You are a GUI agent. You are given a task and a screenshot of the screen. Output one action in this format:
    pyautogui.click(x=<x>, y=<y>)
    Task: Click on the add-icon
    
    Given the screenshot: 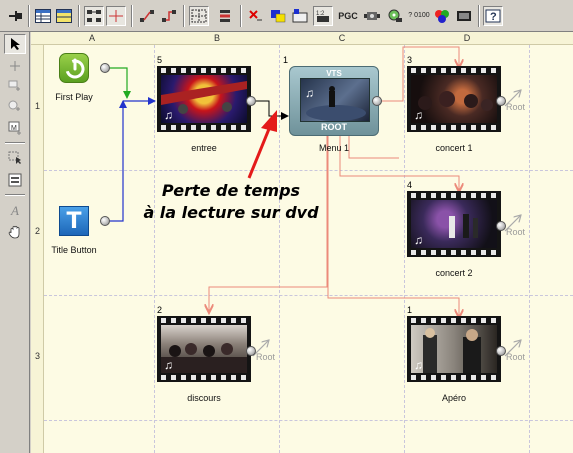 What is the action you would take?
    pyautogui.click(x=15, y=66)
    